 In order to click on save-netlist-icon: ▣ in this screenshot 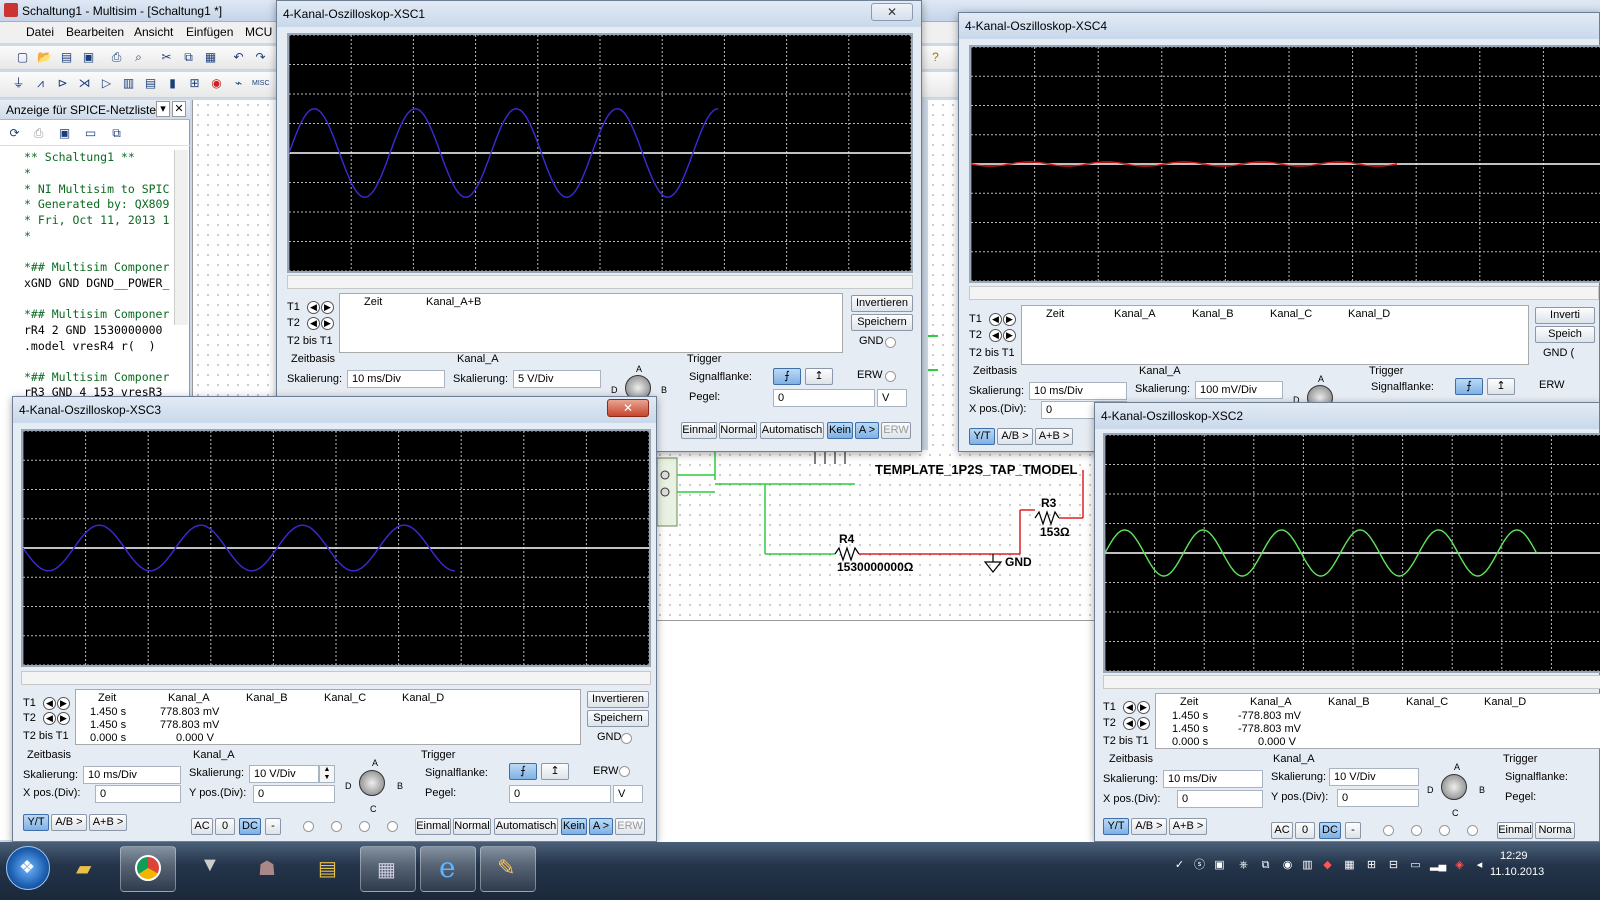, I will do `click(64, 133)`.